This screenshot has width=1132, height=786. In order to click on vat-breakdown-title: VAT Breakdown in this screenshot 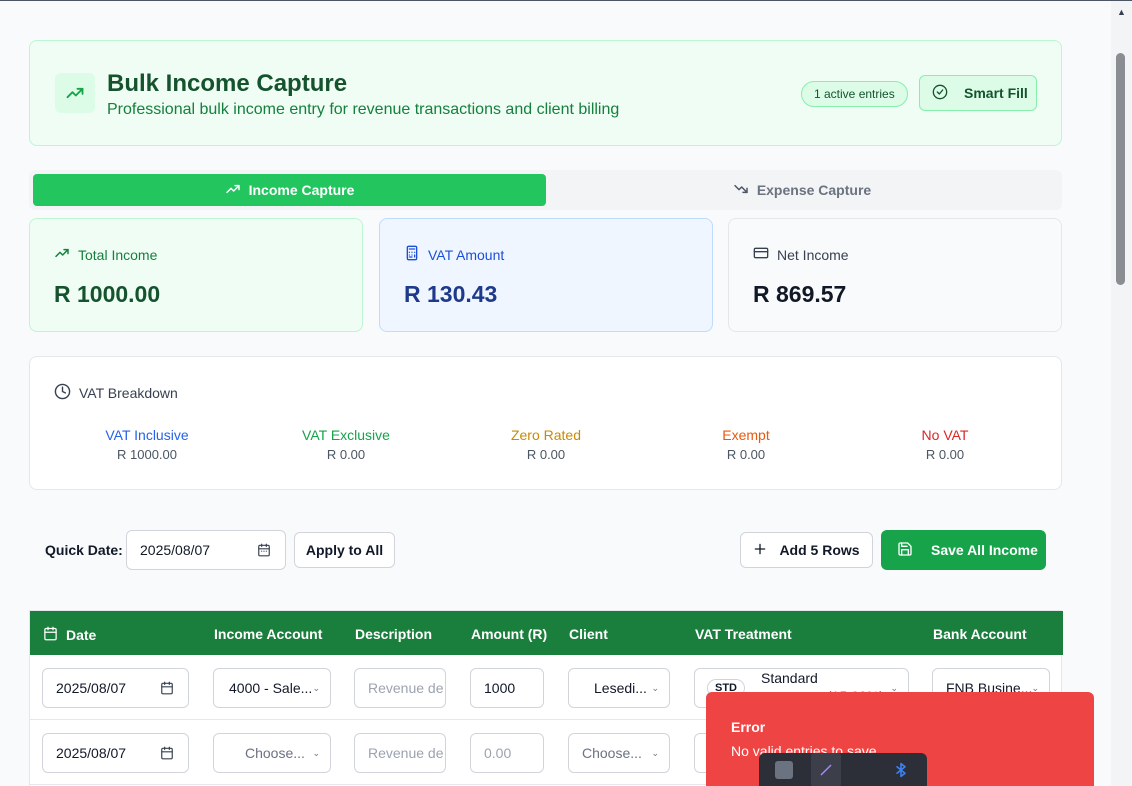, I will do `click(128, 393)`.